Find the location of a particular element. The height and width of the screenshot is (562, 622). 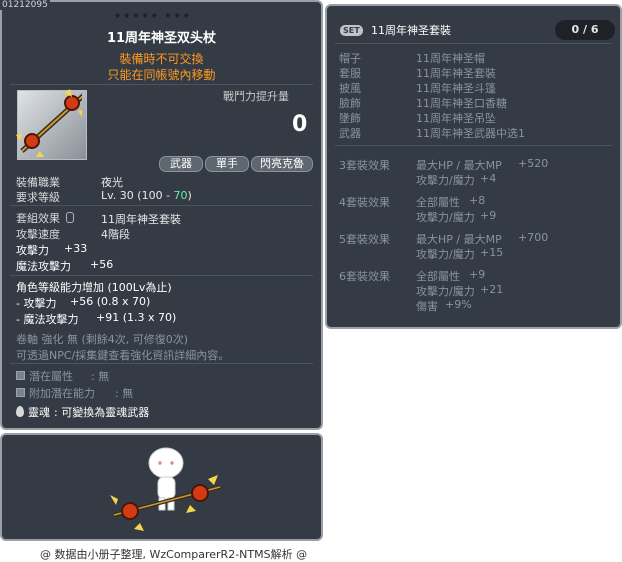

avatar-preview is located at coordinates (165, 489).